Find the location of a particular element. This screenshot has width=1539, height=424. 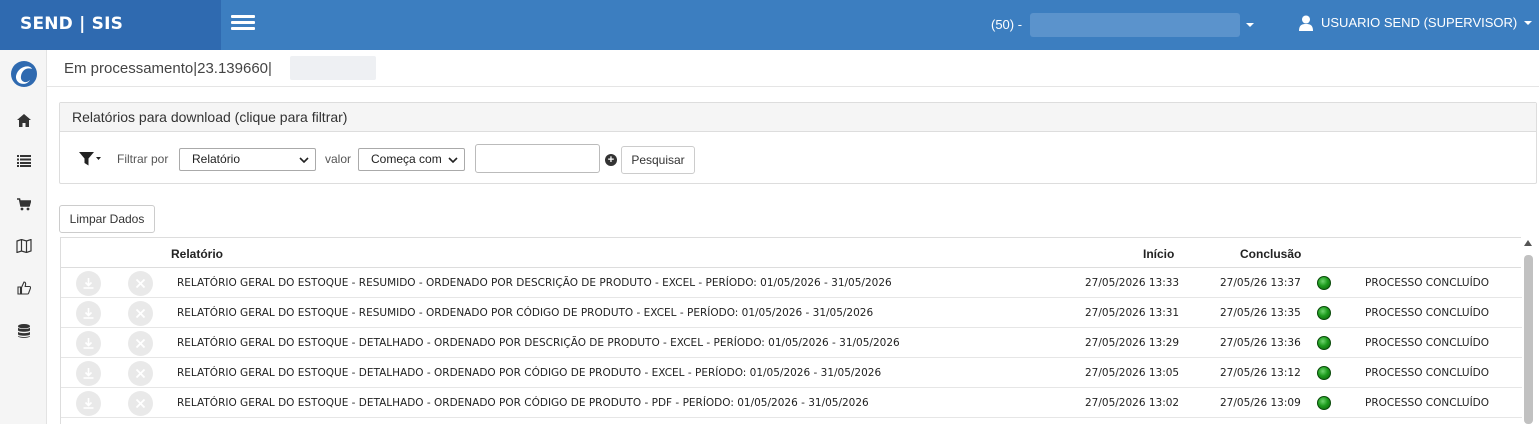

list-icon is located at coordinates (23, 161).